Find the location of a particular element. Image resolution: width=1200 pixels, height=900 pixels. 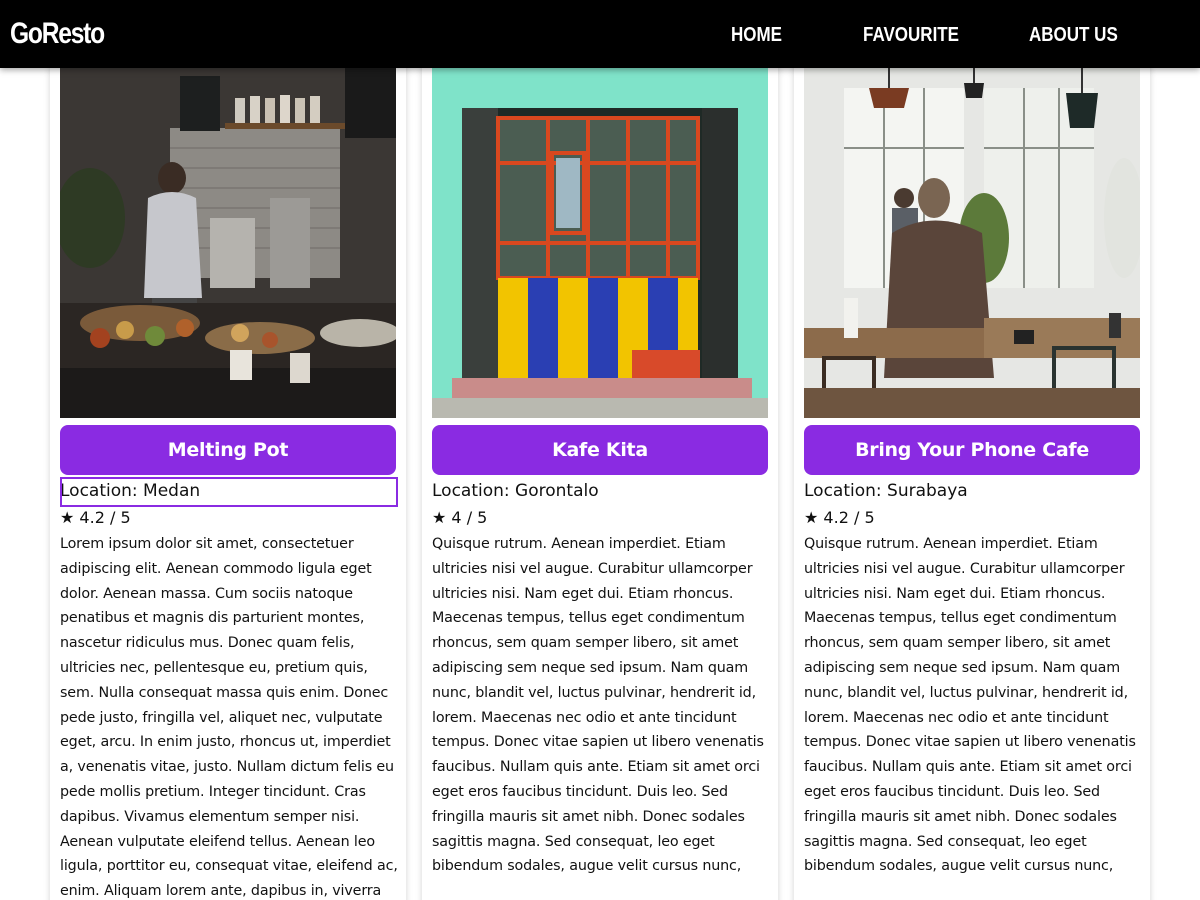

restaurant-name-button: Bring Your Phone Cafe is located at coordinates (972, 450).